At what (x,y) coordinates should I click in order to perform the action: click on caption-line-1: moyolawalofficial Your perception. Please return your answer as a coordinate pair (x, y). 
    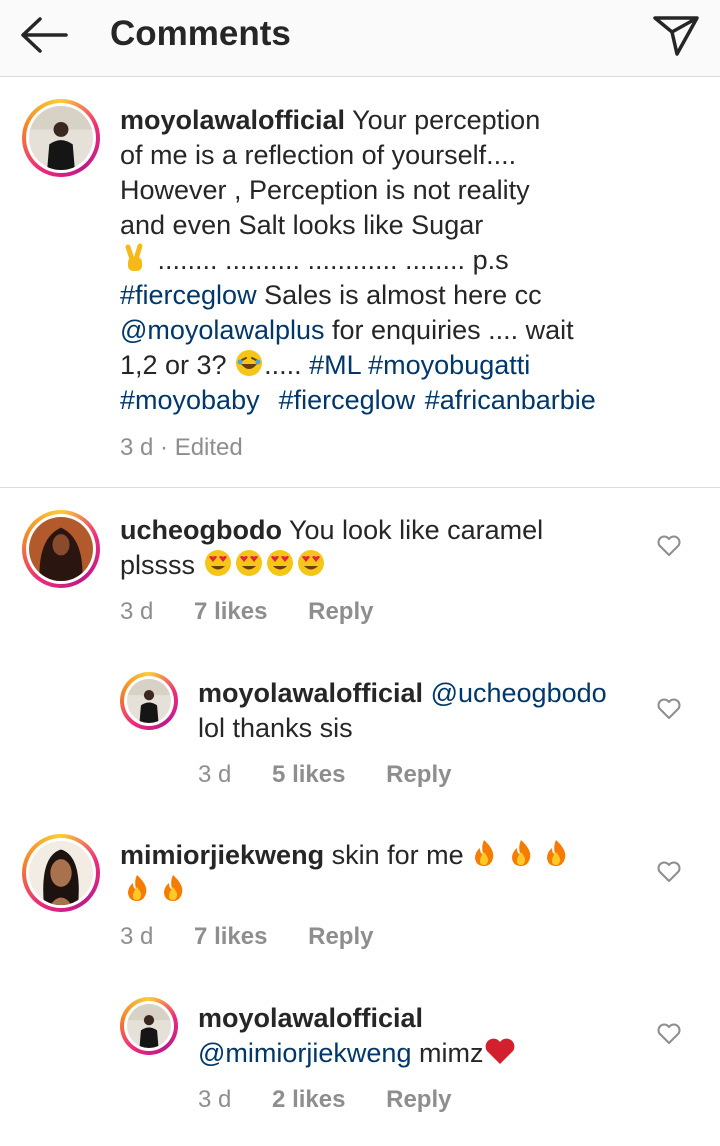
    Looking at the image, I should click on (330, 120).